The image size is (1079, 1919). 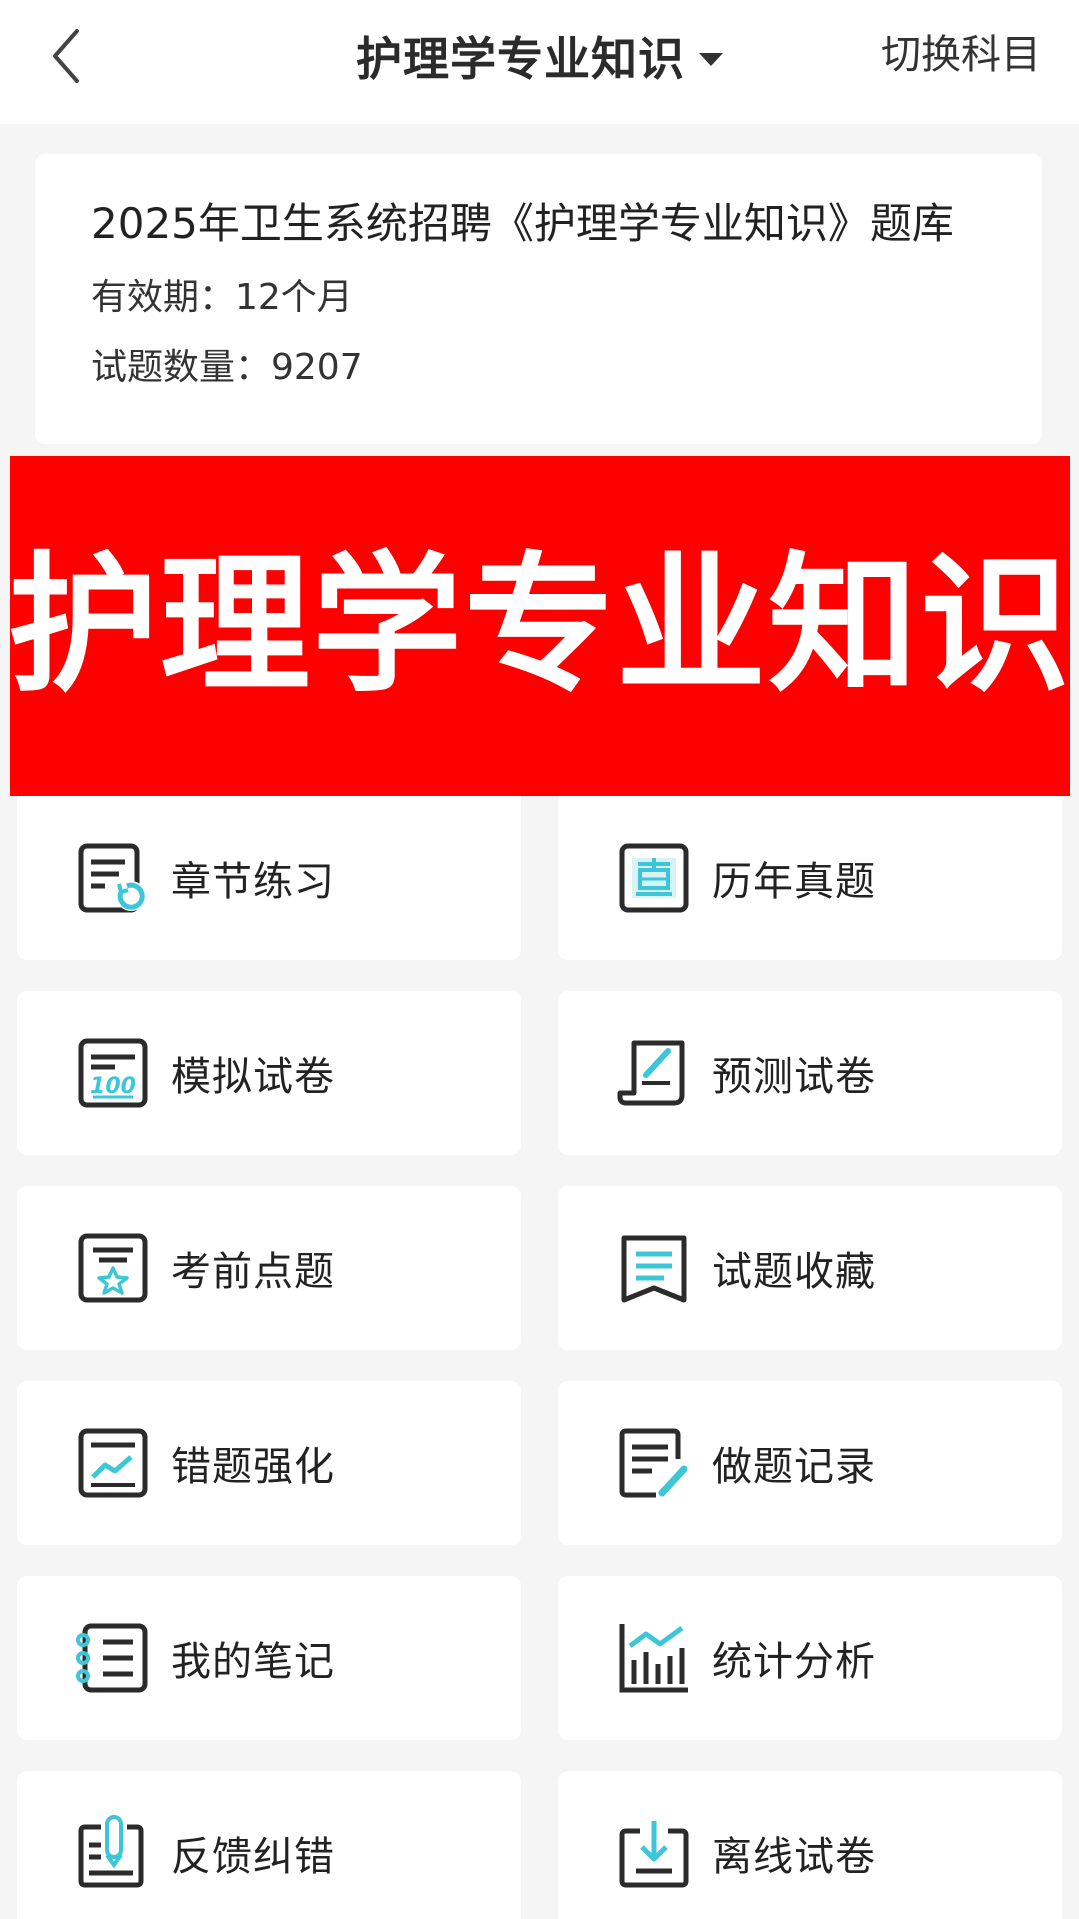 What do you see at coordinates (653, 1463) in the screenshot?
I see `practice-record-icon` at bounding box center [653, 1463].